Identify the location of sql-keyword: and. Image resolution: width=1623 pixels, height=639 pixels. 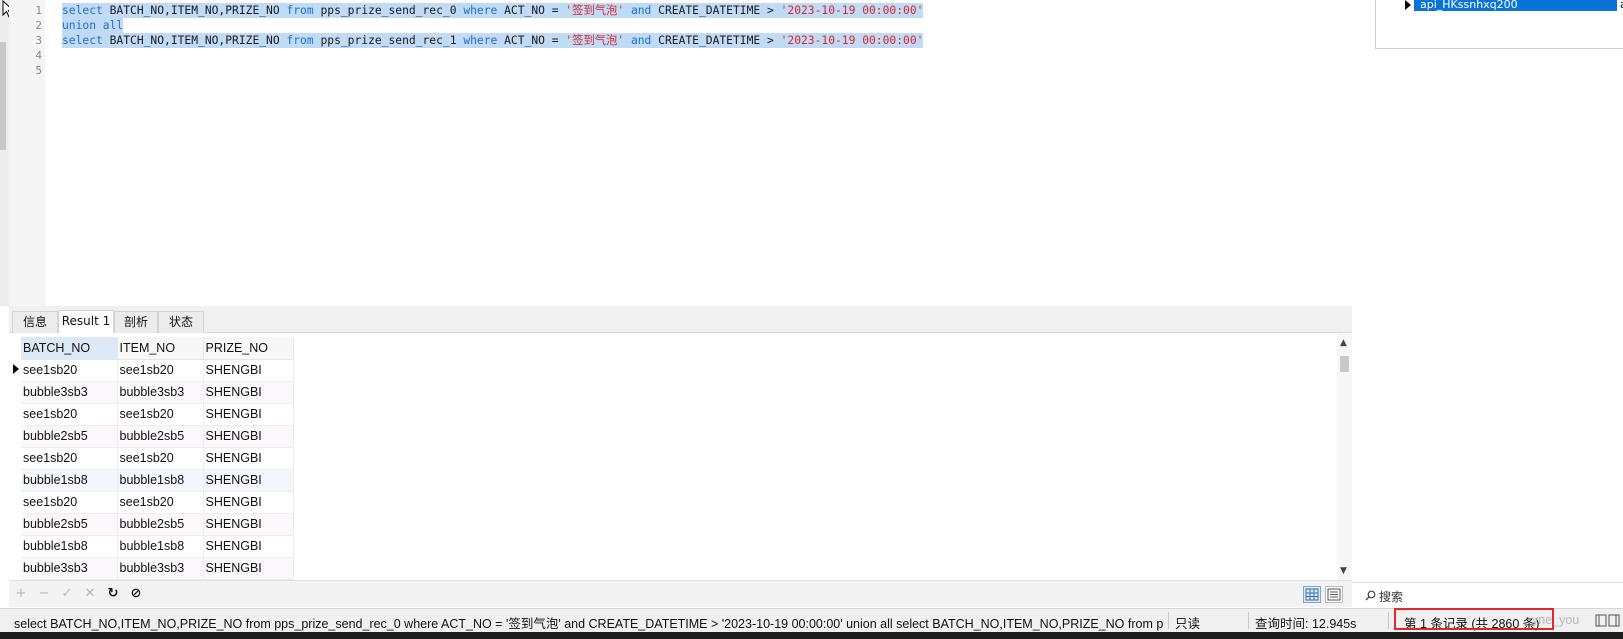
(641, 10).